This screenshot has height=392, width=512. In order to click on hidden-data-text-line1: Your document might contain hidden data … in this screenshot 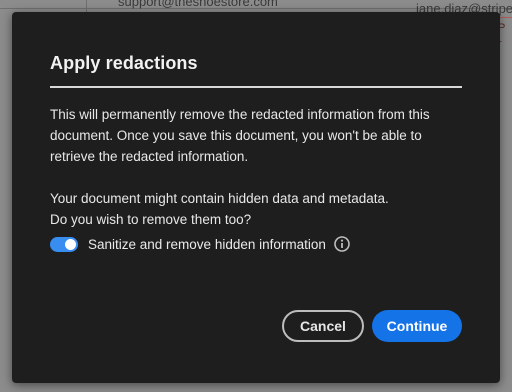, I will do `click(219, 198)`.